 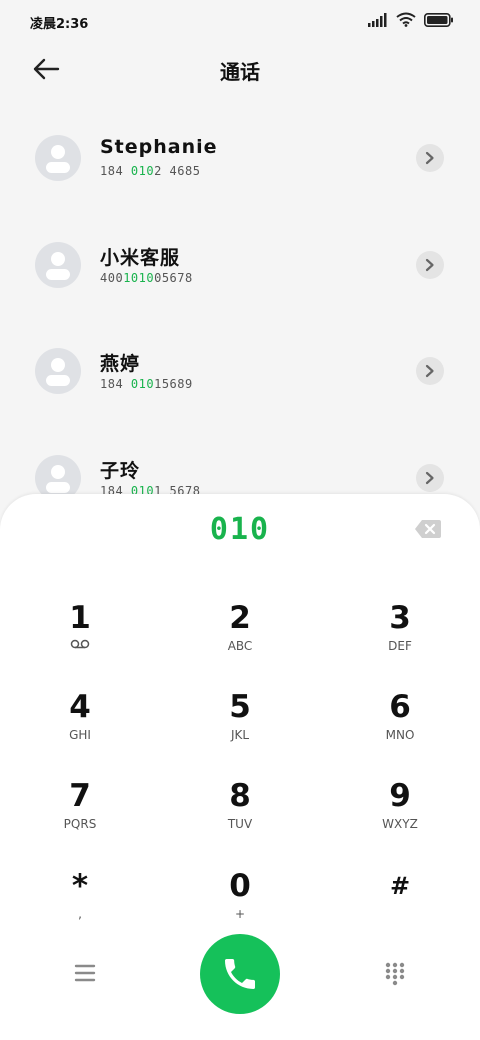 I want to click on dial-key-2: 2 ABC, so click(x=240, y=635).